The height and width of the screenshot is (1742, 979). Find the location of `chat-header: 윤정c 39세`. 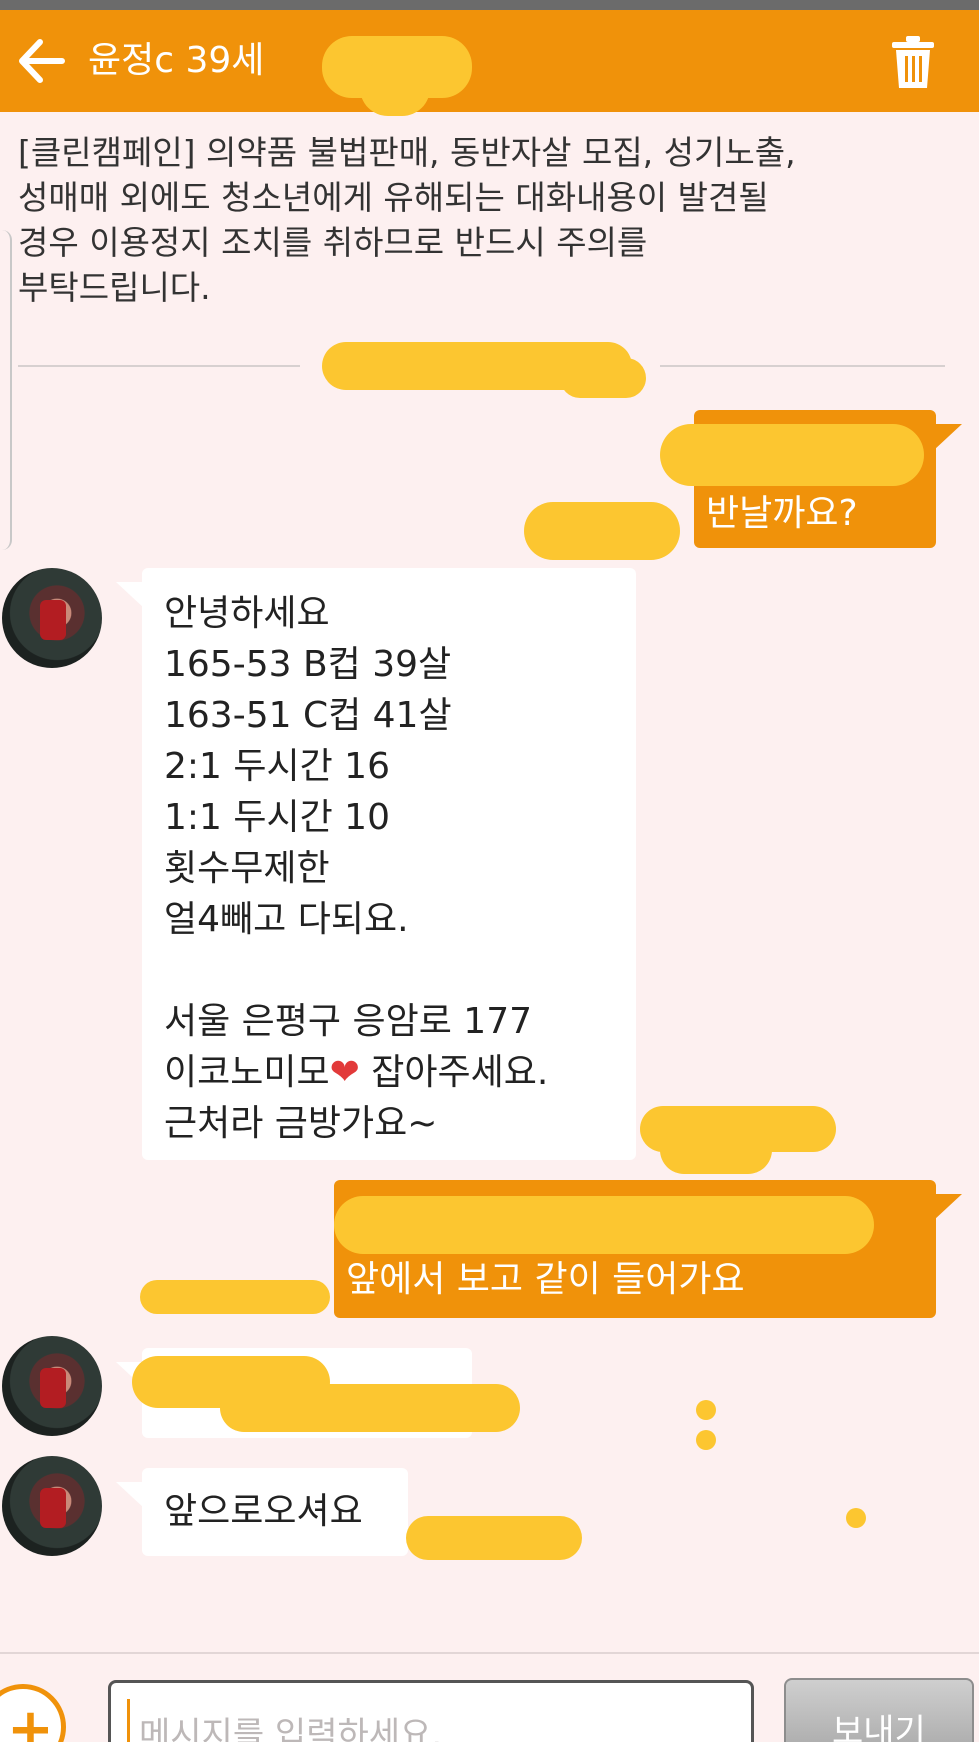

chat-header: 윤정c 39세 is located at coordinates (489, 61).